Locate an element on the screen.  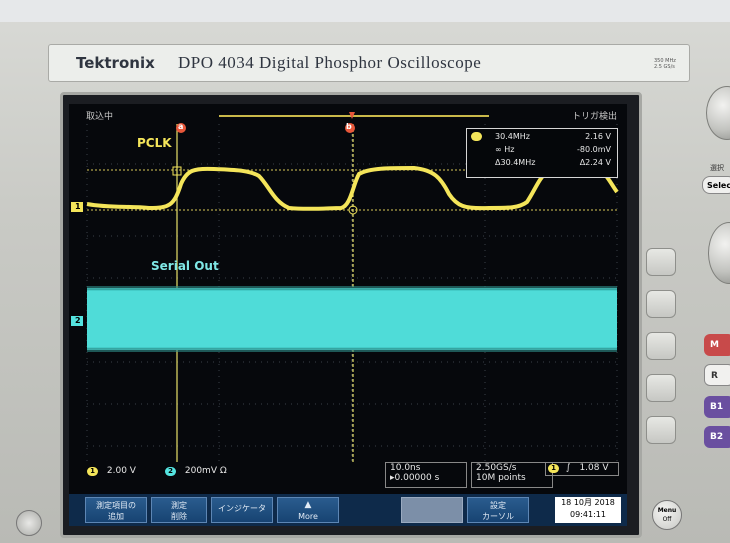
readout-row-b: ∞ Hz -80.0mV is located at coordinates (543, 150).